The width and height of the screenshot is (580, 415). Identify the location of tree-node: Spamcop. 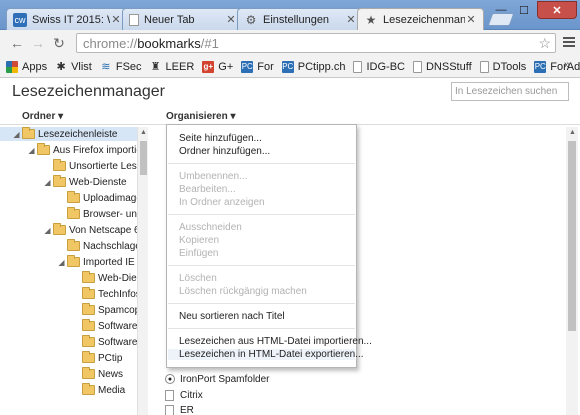
(68, 310).